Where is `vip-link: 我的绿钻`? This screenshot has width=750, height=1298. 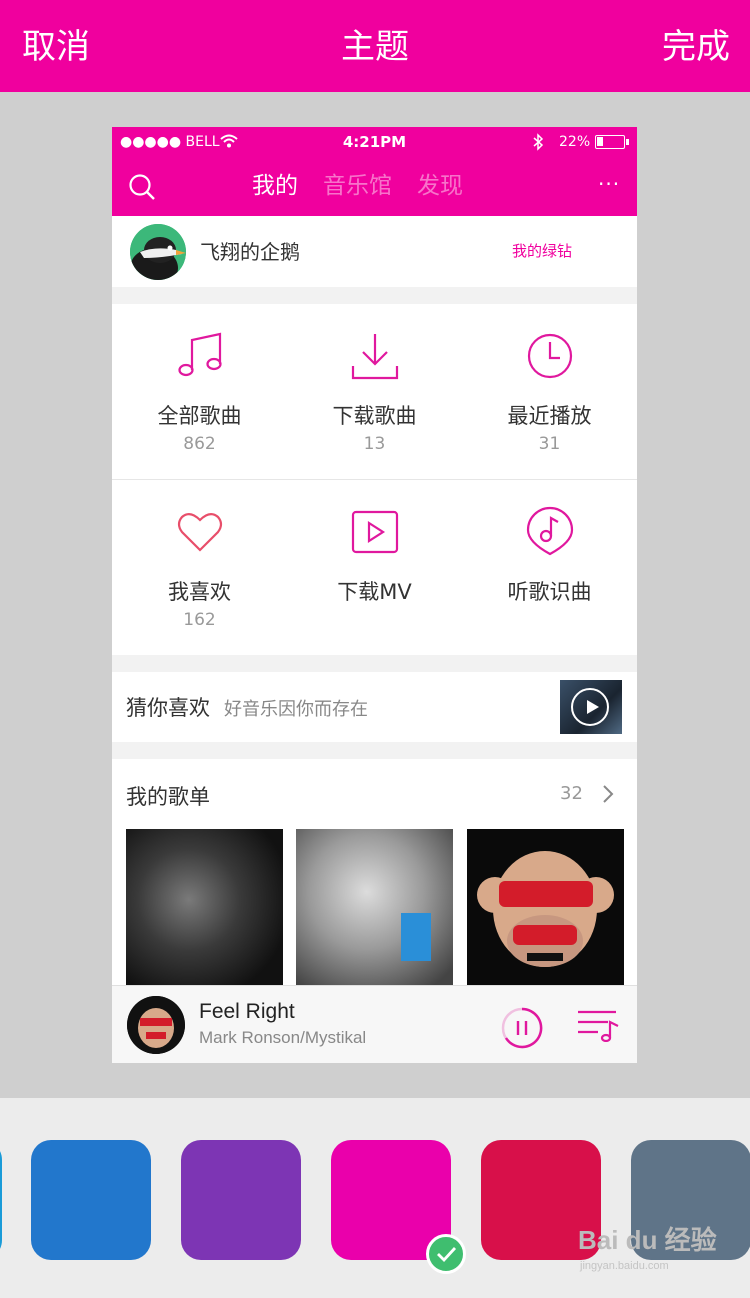
vip-link: 我的绿钻 is located at coordinates (542, 250).